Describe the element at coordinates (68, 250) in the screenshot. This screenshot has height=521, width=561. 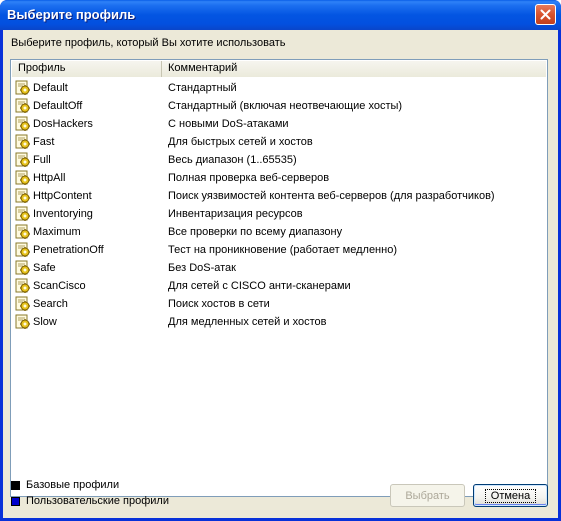
I see `profile-name: PenetrationOff` at that location.